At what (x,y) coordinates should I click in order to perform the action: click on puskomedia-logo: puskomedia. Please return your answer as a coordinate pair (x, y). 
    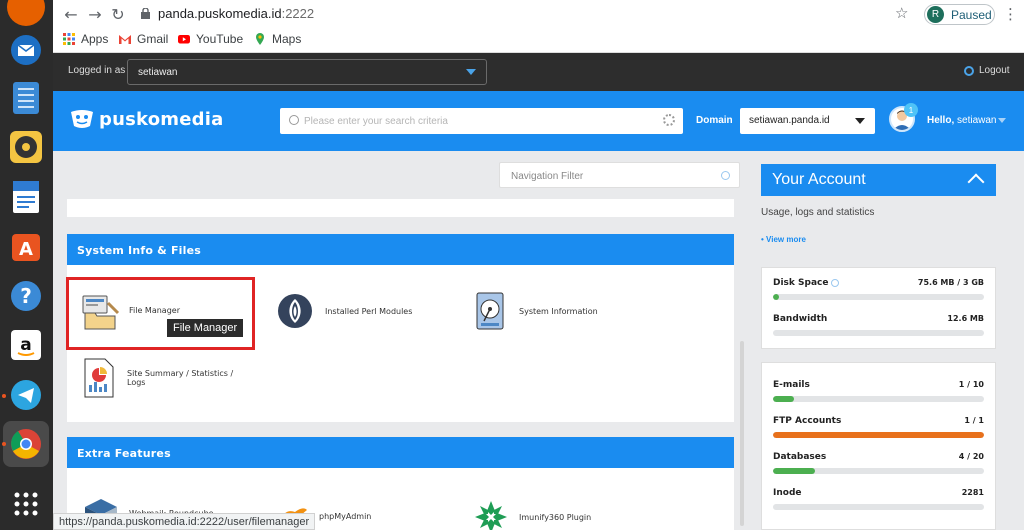
    Looking at the image, I should click on (146, 119).